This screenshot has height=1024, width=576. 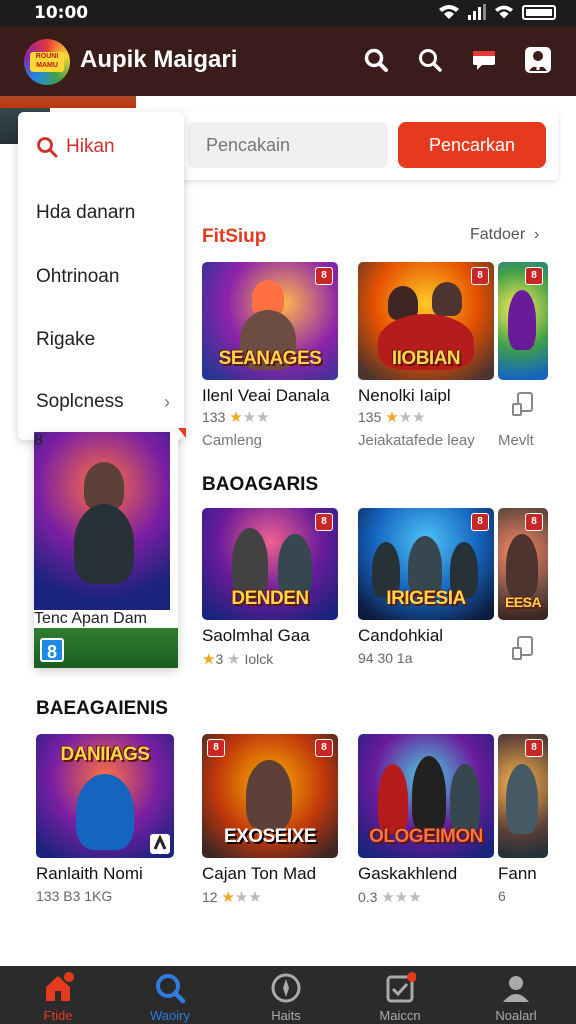 What do you see at coordinates (426, 564) in the screenshot?
I see `game-thumbnail: 8 IRIGESIA` at bounding box center [426, 564].